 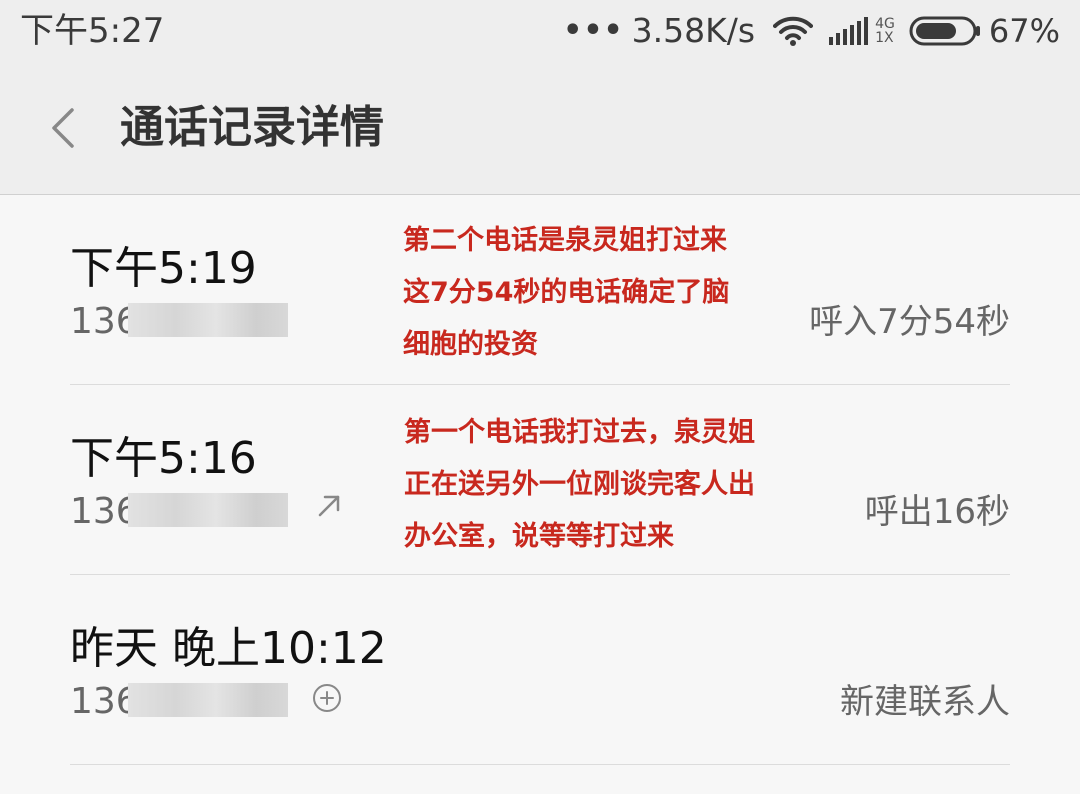 I want to click on annotation-line: 第二个电话是泉灵姐打过来, so click(x=565, y=240).